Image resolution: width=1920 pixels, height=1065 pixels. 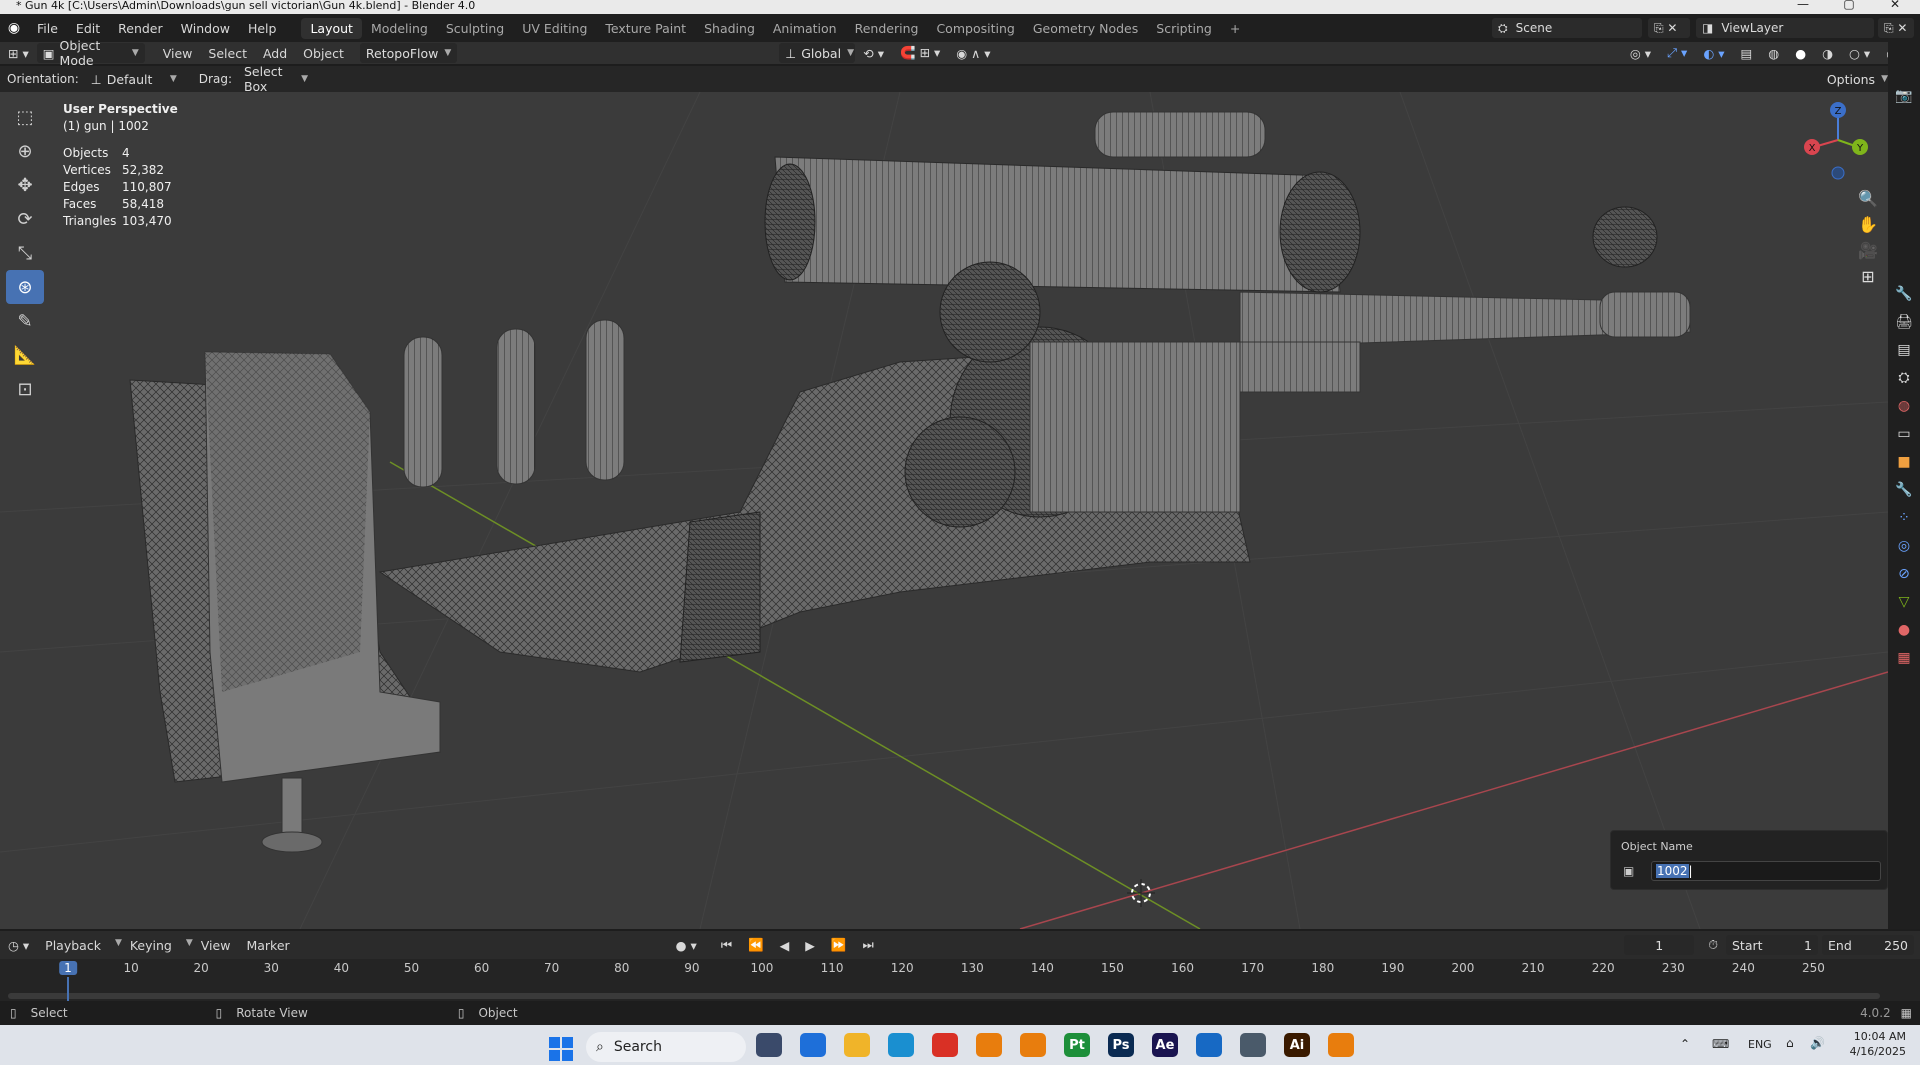 I want to click on record-icon: ● ▾, so click(x=686, y=945).